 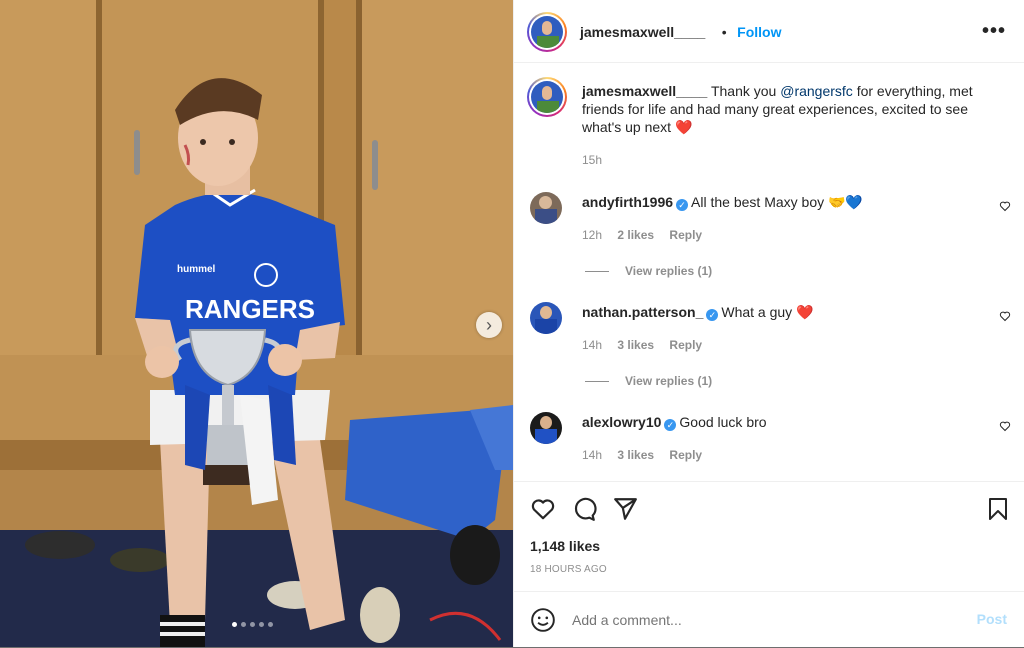 What do you see at coordinates (635, 235) in the screenshot?
I see `comment-likes: 2 likes` at bounding box center [635, 235].